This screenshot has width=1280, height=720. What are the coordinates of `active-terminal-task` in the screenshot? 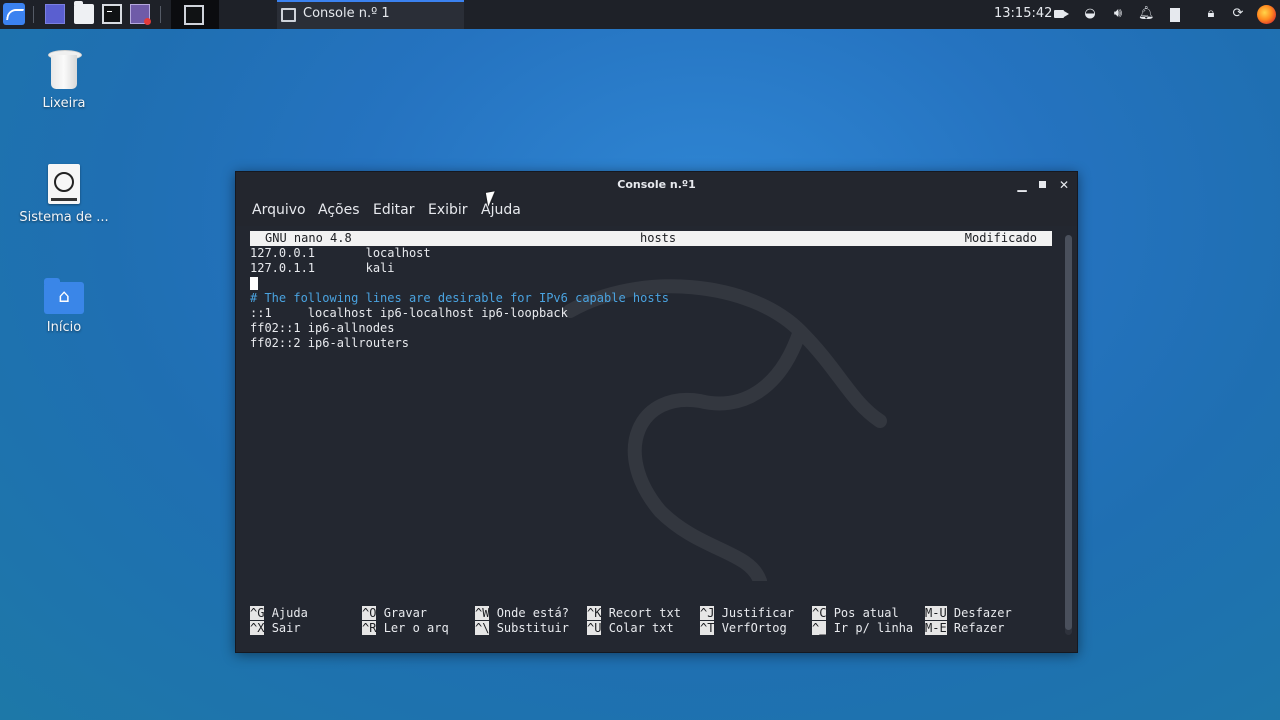 It's located at (195, 14).